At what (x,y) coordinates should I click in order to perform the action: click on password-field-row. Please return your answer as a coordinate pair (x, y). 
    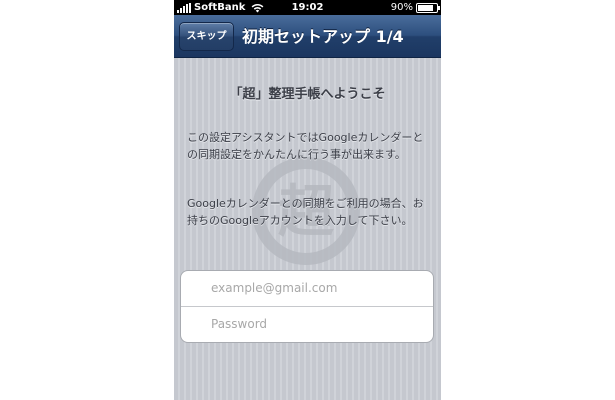
    Looking at the image, I should click on (307, 324).